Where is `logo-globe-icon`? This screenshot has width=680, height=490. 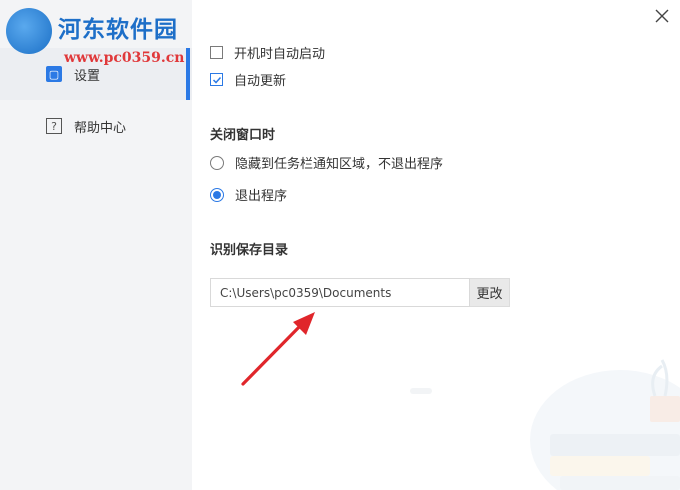
logo-globe-icon is located at coordinates (29, 31).